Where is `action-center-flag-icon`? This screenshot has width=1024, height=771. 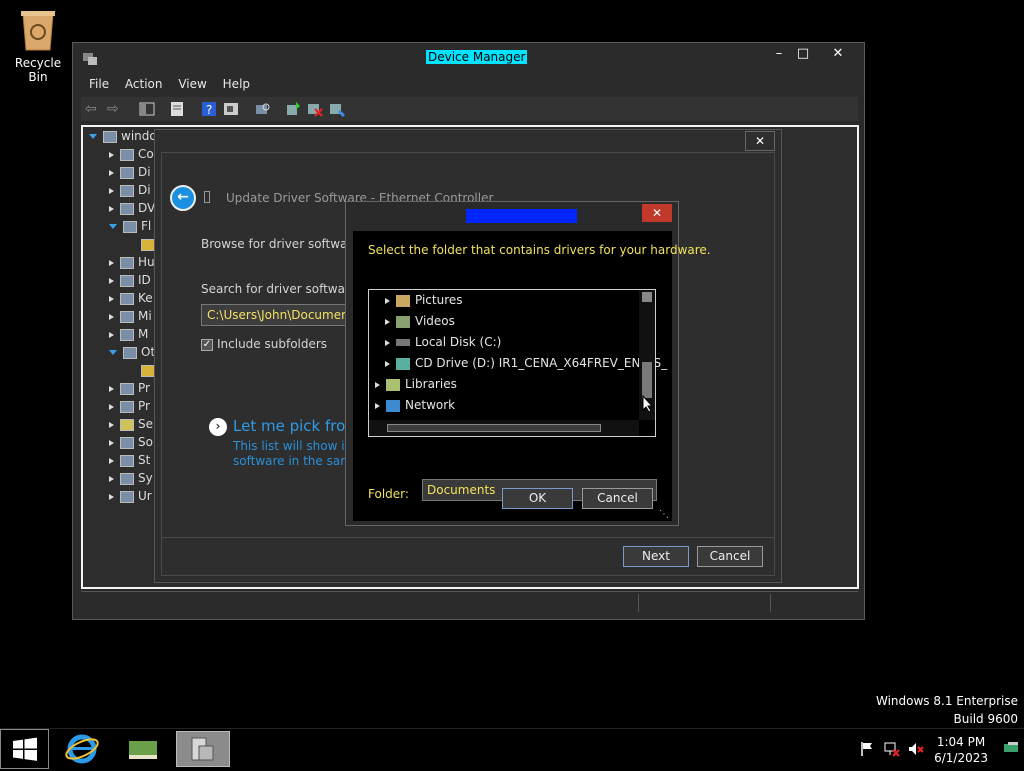 action-center-flag-icon is located at coordinates (867, 750).